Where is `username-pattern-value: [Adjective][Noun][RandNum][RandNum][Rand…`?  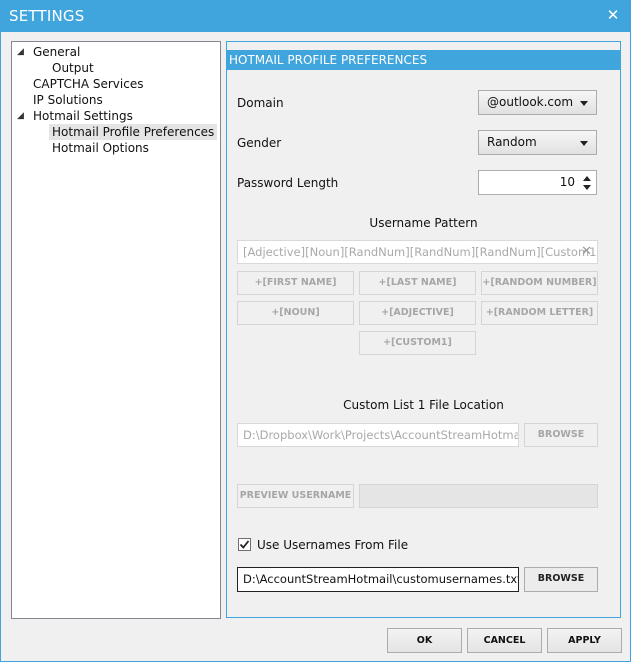
username-pattern-value: [Adjective][Noun][RandNum][RandNum][Rand… is located at coordinates (420, 252).